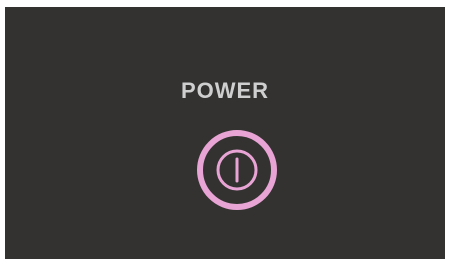 This screenshot has height=266, width=450. Describe the element at coordinates (225, 90) in the screenshot. I see `power-title: POWER` at that location.